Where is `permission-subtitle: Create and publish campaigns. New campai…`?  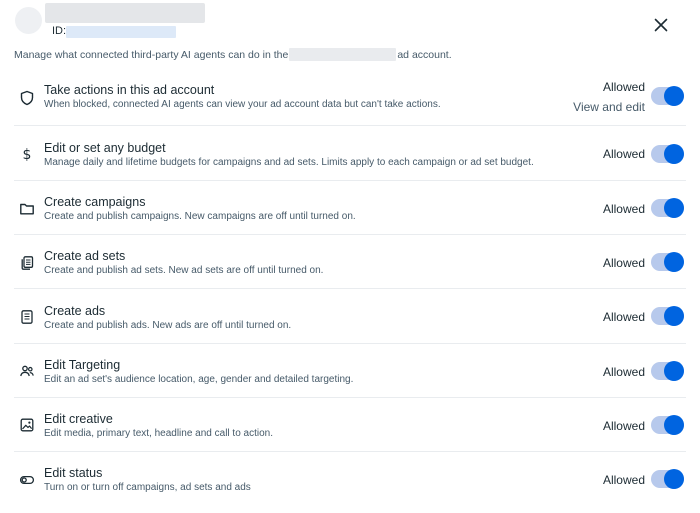 permission-subtitle: Create and publish campaigns. New campai… is located at coordinates (200, 216).